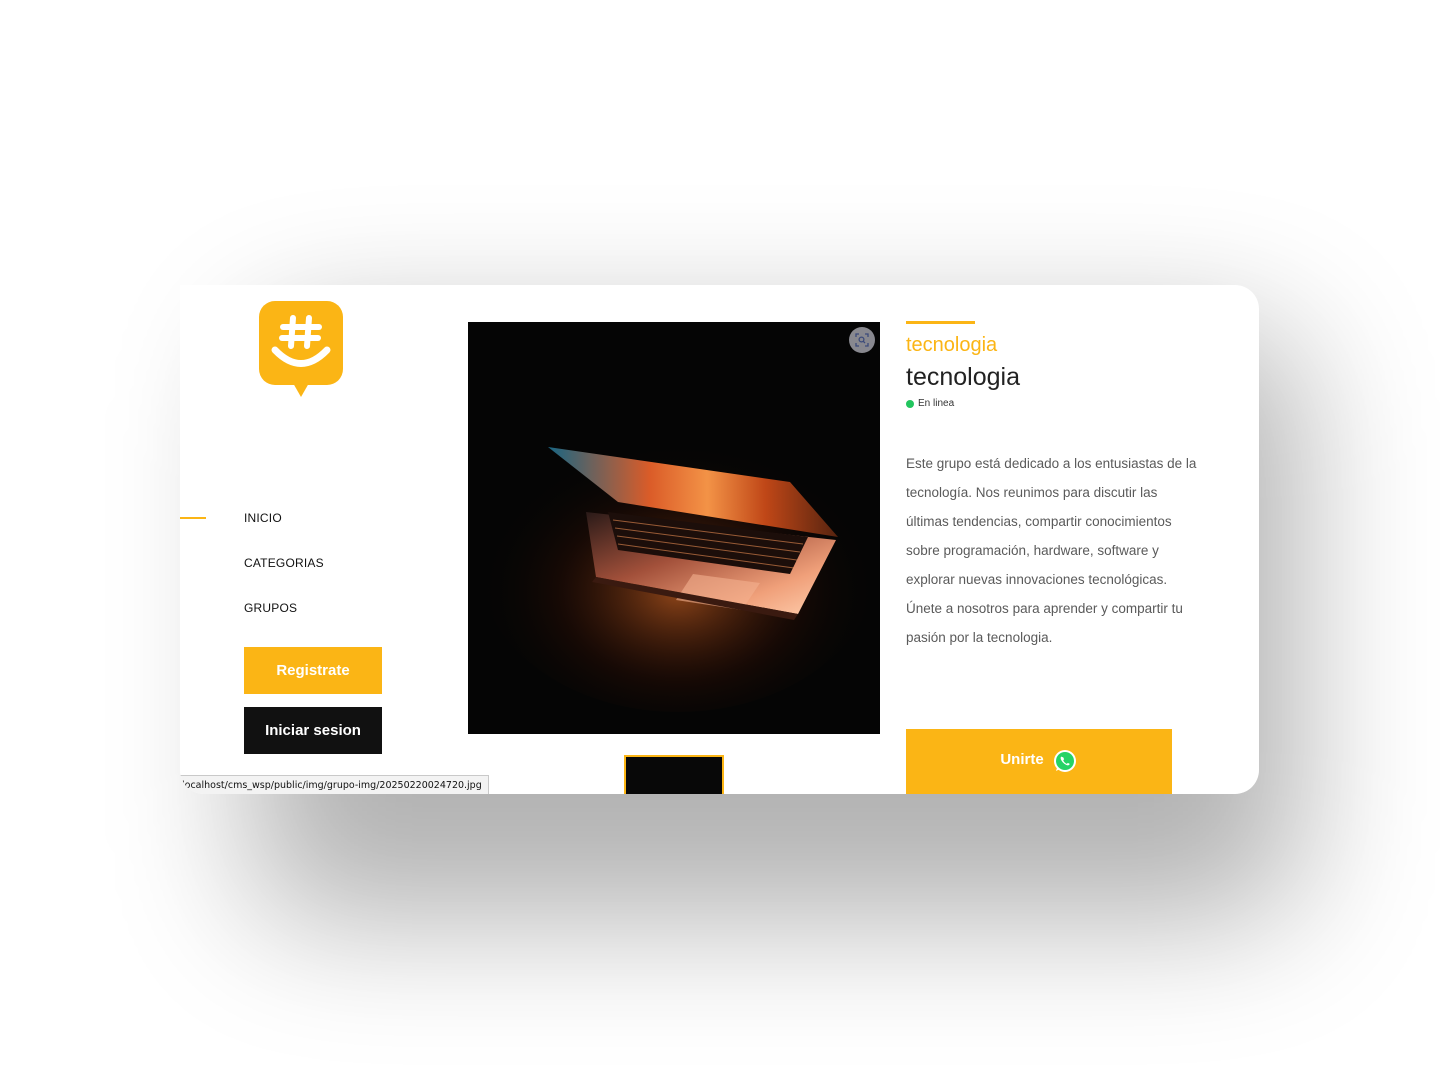 Image resolution: width=1440 pixels, height=1080 pixels. What do you see at coordinates (936, 403) in the screenshot?
I see `status-text: En linea` at bounding box center [936, 403].